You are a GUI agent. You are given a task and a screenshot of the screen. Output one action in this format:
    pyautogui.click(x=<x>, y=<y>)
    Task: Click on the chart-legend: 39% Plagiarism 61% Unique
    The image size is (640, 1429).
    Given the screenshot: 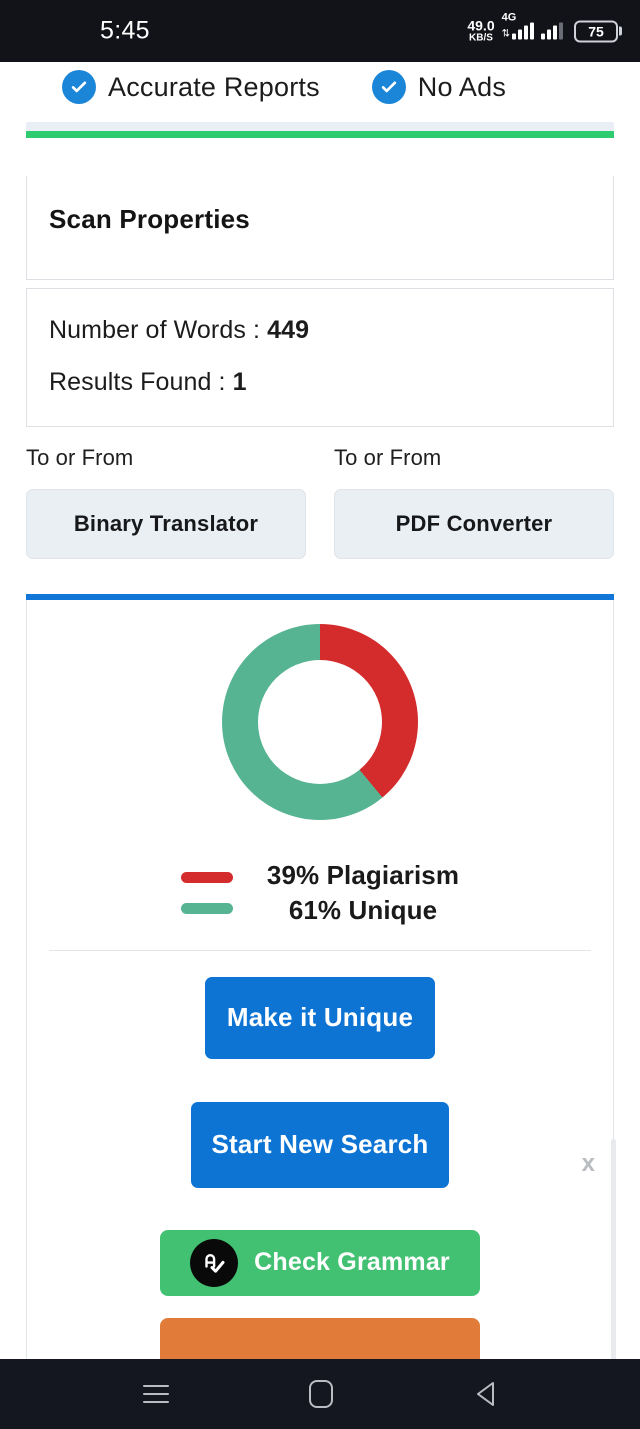 What is the action you would take?
    pyautogui.click(x=320, y=893)
    